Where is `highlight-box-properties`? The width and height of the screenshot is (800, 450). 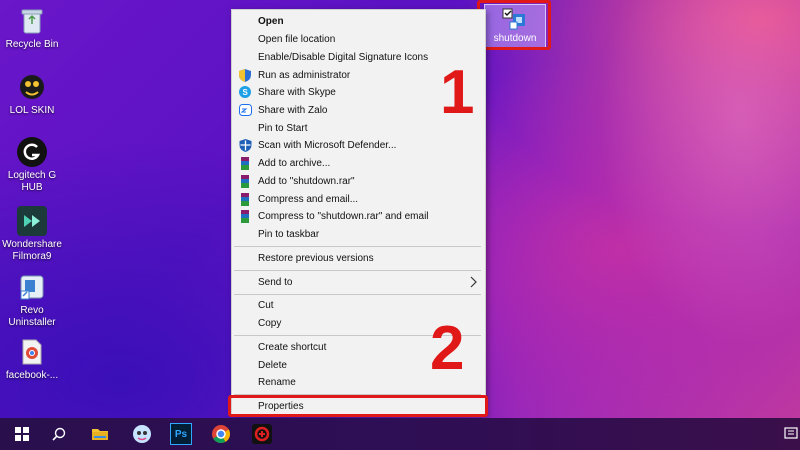
highlight-box-properties is located at coordinates (358, 406).